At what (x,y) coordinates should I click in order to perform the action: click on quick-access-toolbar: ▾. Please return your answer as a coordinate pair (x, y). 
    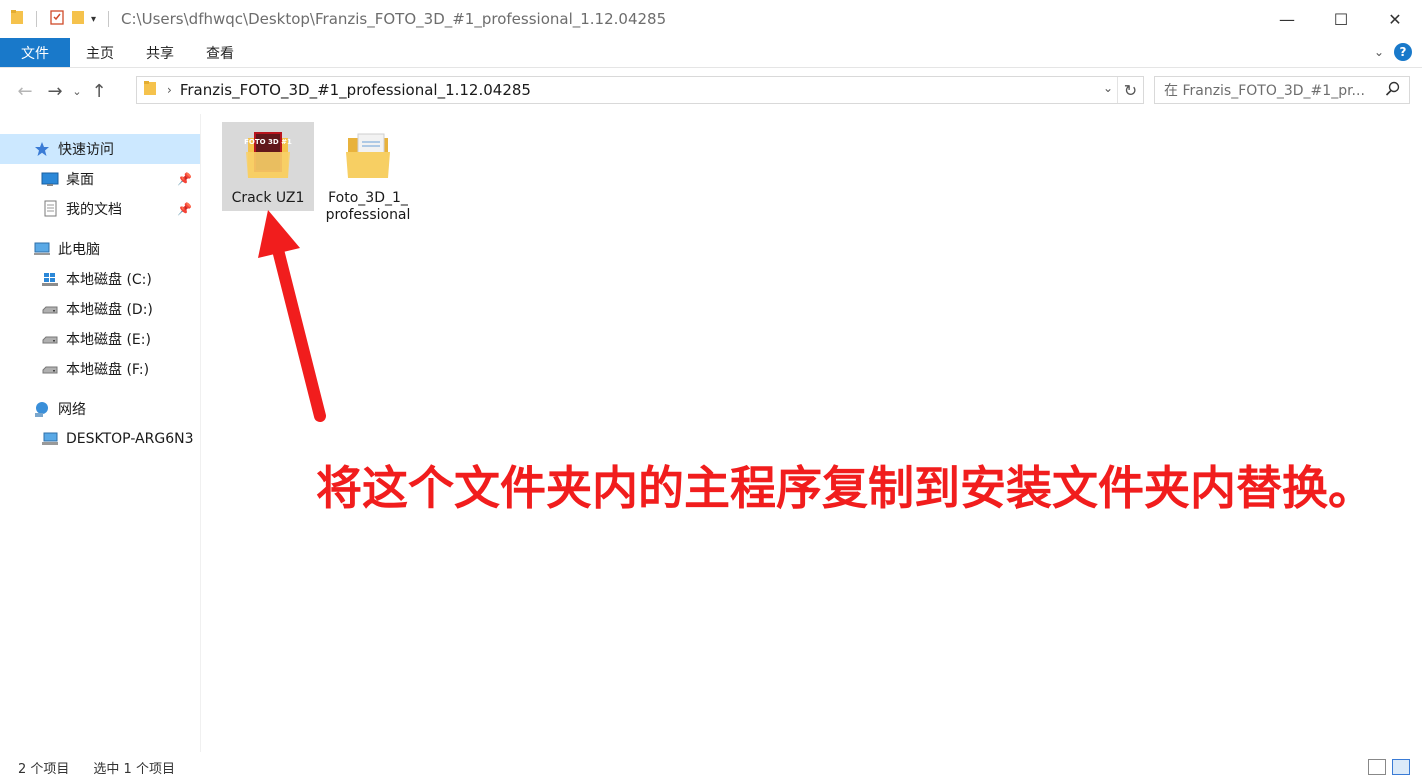
    Looking at the image, I should click on (62, 19).